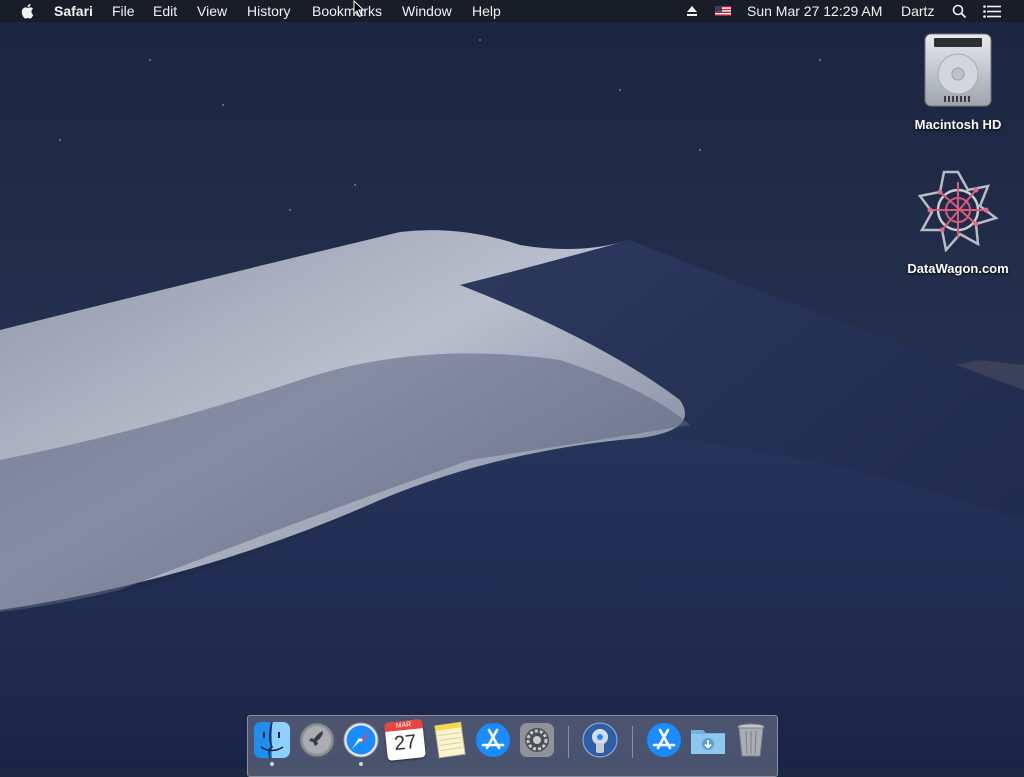  I want to click on menu-bookmarks: Bookmarks, so click(347, 11).